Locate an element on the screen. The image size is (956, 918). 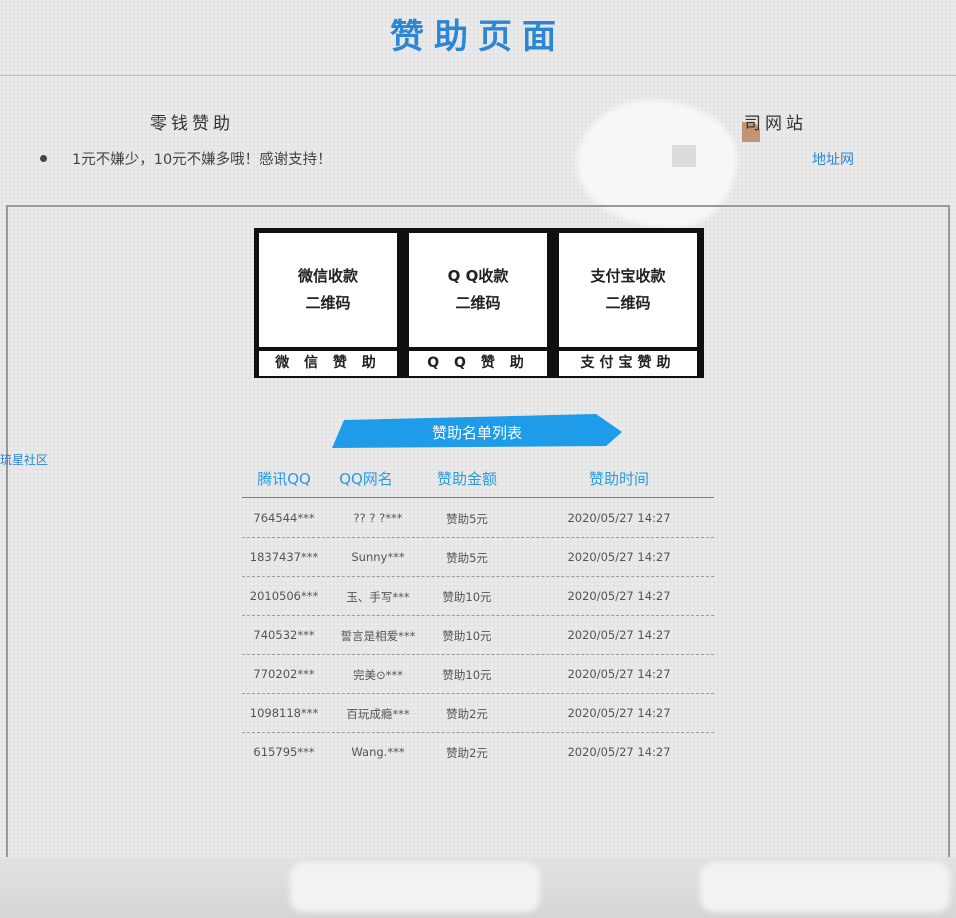
address-link: 地址网 is located at coordinates (833, 159).